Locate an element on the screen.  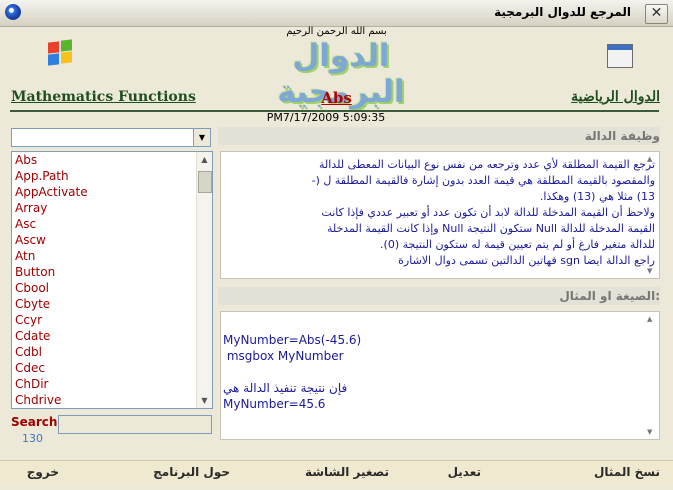
list-item: Chdrive is located at coordinates (112, 400).